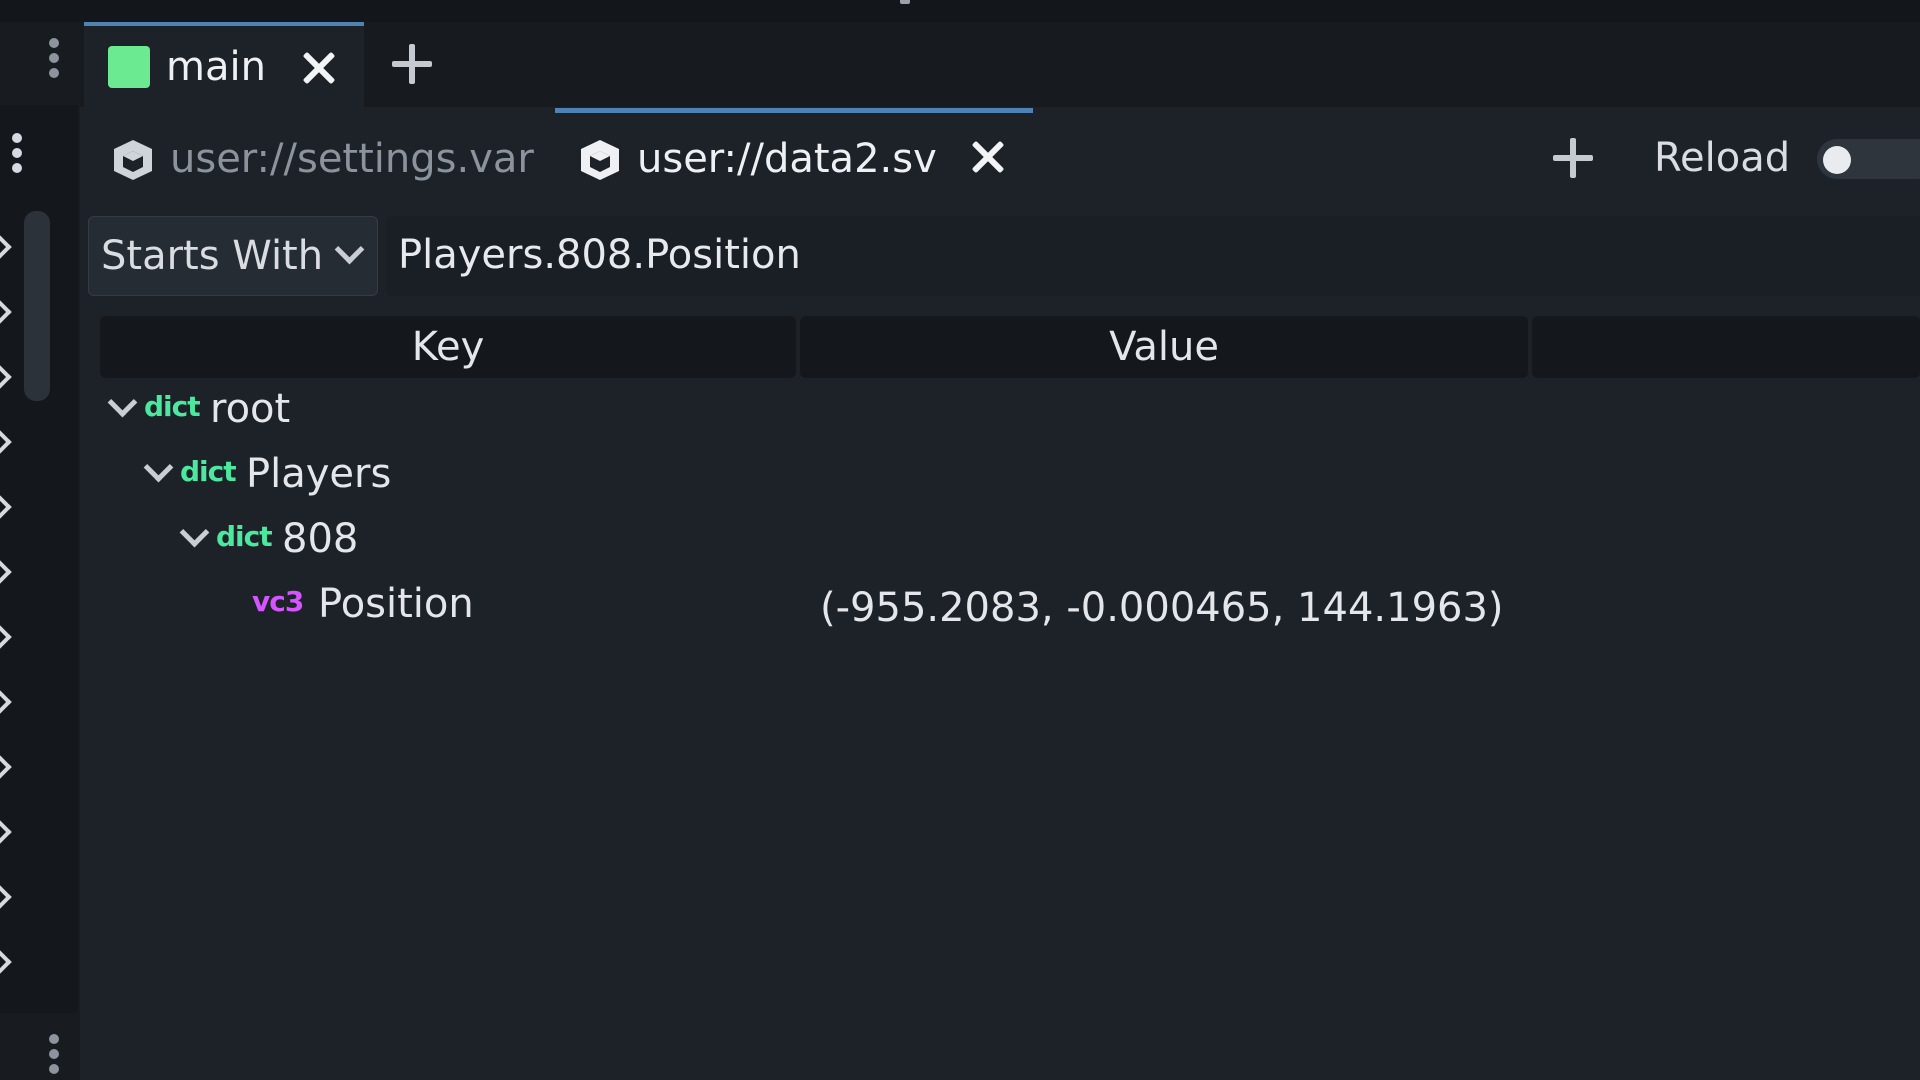  I want to click on file-tab-settings: user://settings.var, so click(325, 158).